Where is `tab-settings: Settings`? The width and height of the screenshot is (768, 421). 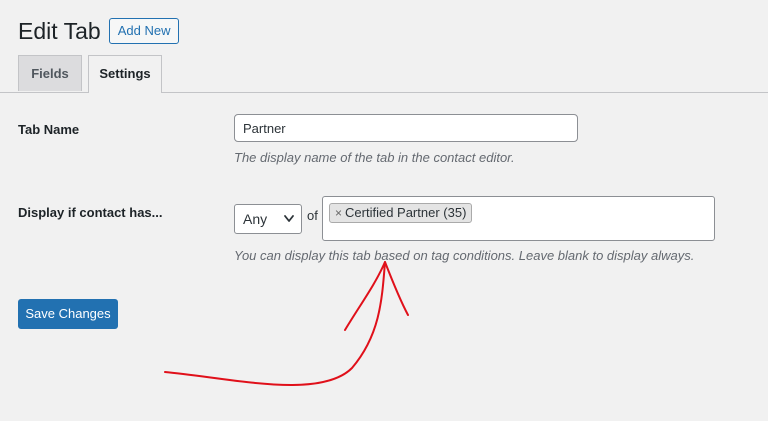
tab-settings: Settings is located at coordinates (125, 74).